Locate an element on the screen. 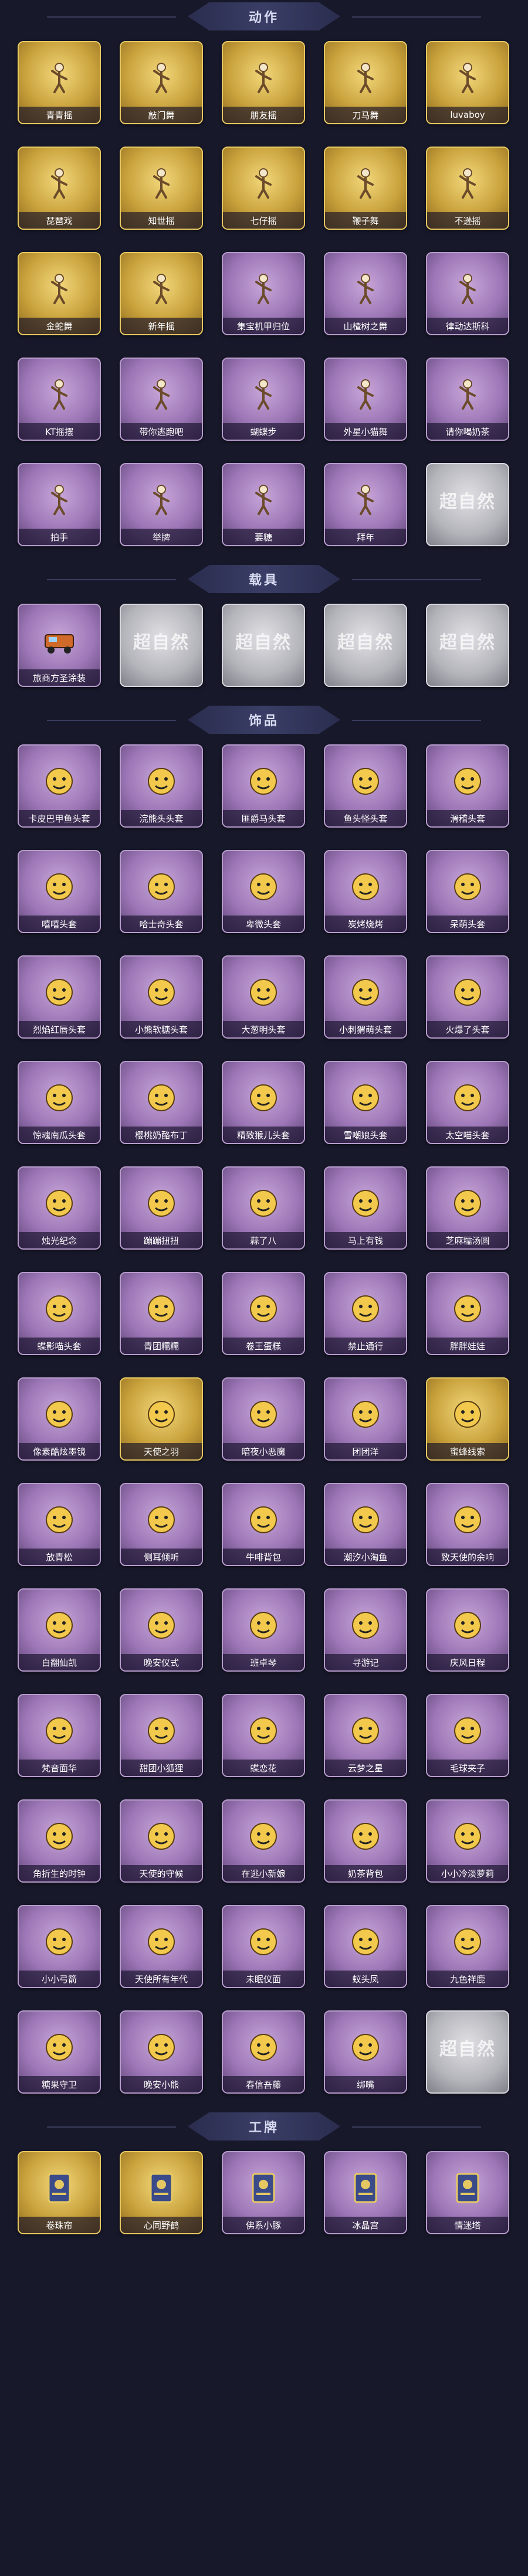  item-tile: 暗夜小恶魔 is located at coordinates (263, 1419).